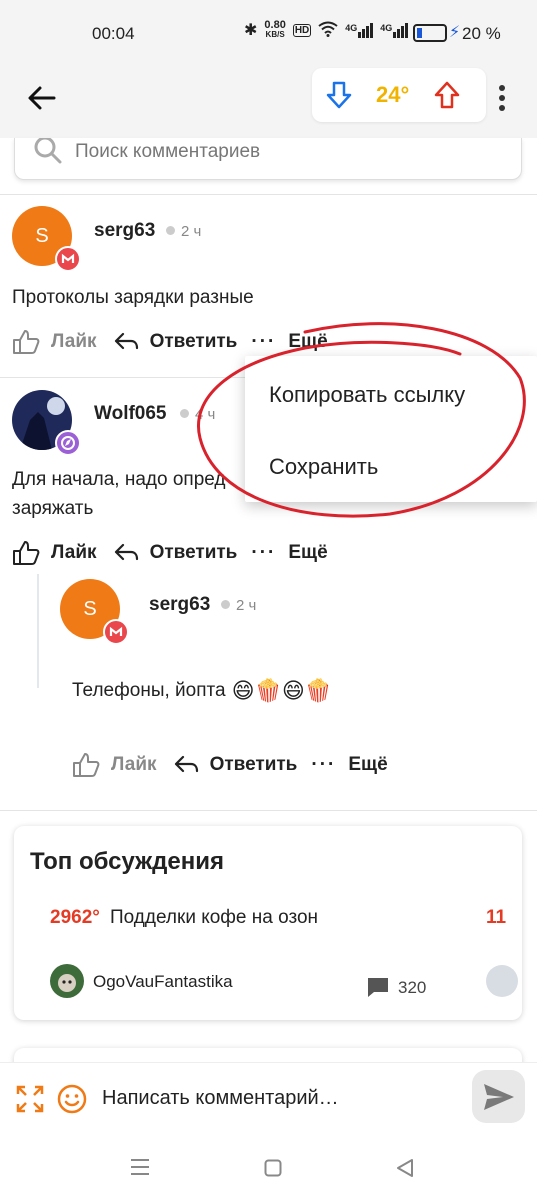 This screenshot has width=537, height=1200. What do you see at coordinates (339, 95) in the screenshot?
I see `vote-down-button` at bounding box center [339, 95].